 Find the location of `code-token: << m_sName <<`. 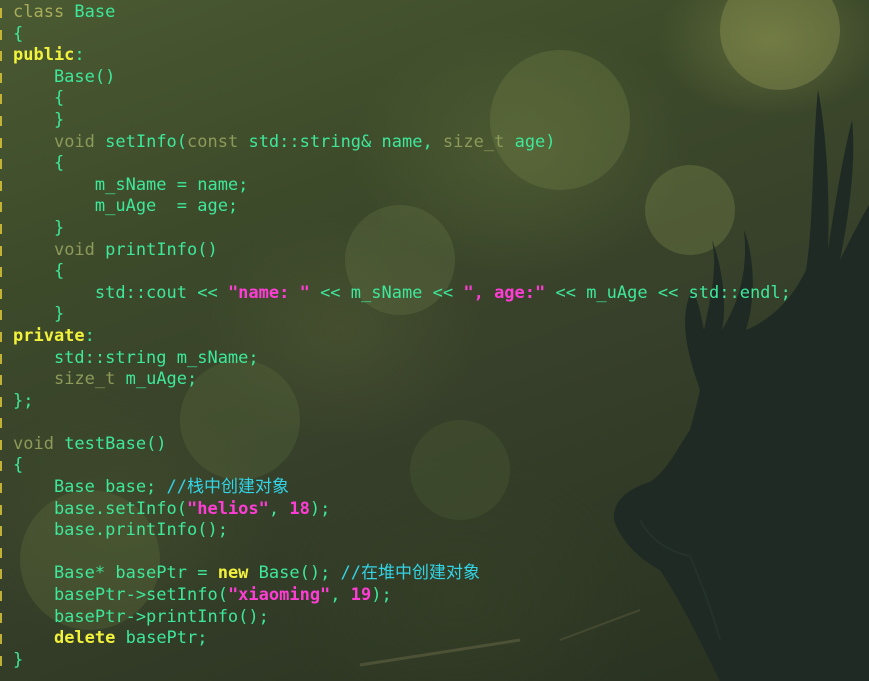

code-token: << m_sName << is located at coordinates (386, 292).